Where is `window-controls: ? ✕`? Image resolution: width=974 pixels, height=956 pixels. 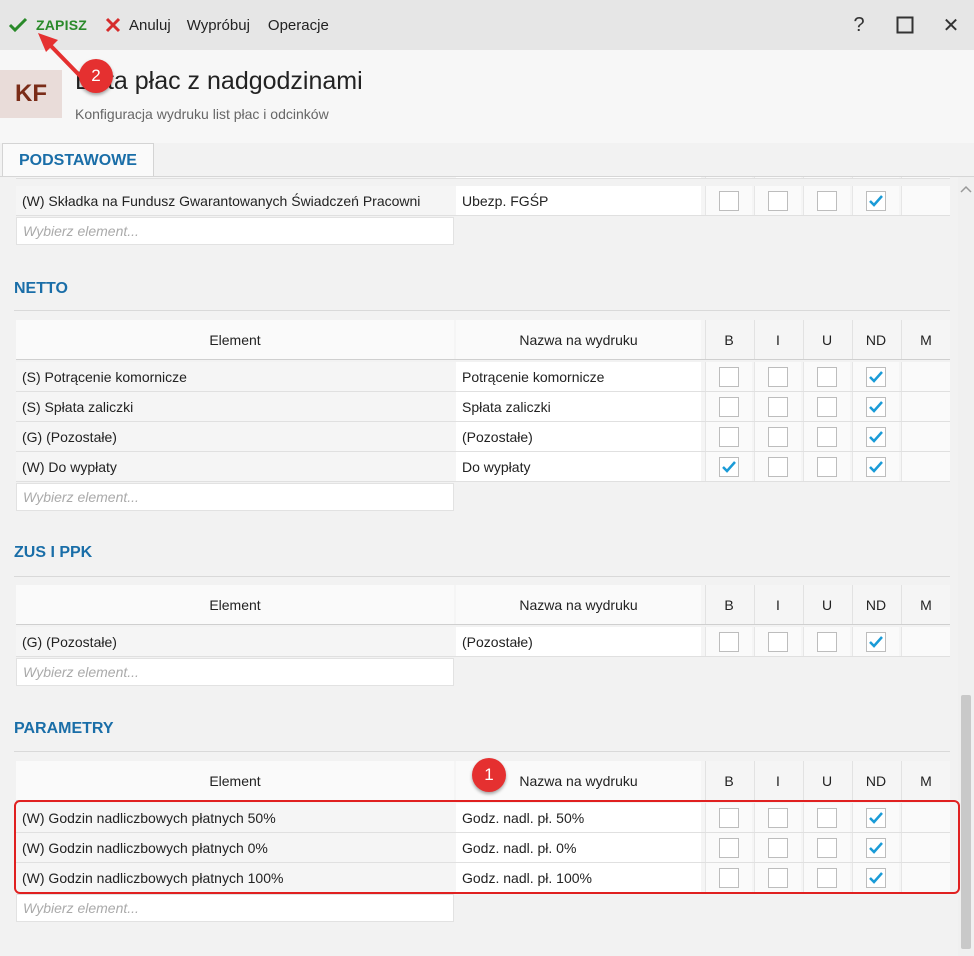
window-controls: ? ✕ is located at coordinates (905, 25).